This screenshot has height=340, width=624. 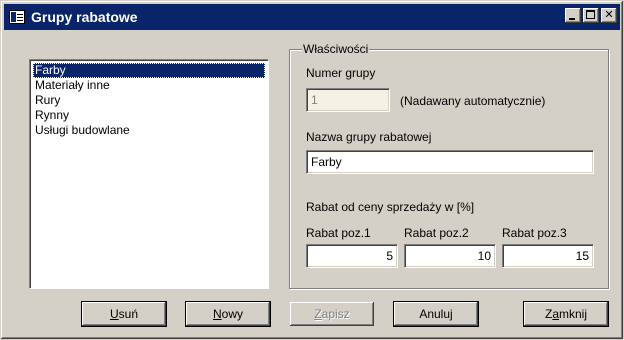 I want to click on discount-2-label: Rabat poz.2, so click(x=436, y=233).